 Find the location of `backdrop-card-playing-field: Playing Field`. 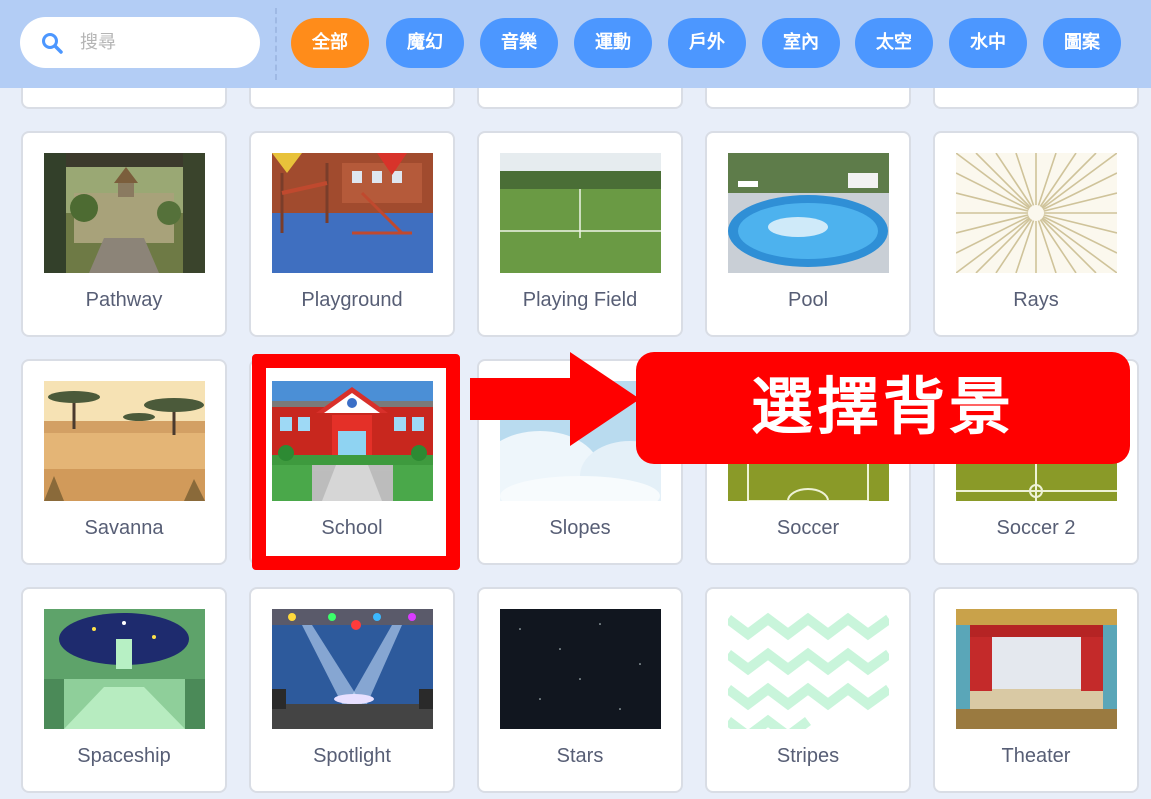

backdrop-card-playing-field: Playing Field is located at coordinates (580, 234).